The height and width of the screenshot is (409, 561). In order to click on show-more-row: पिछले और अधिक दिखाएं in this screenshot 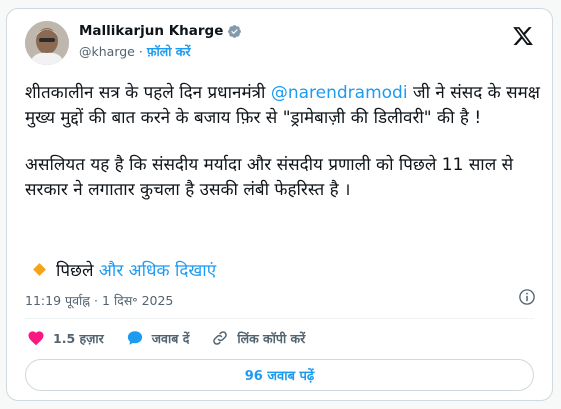, I will do `click(124, 269)`.